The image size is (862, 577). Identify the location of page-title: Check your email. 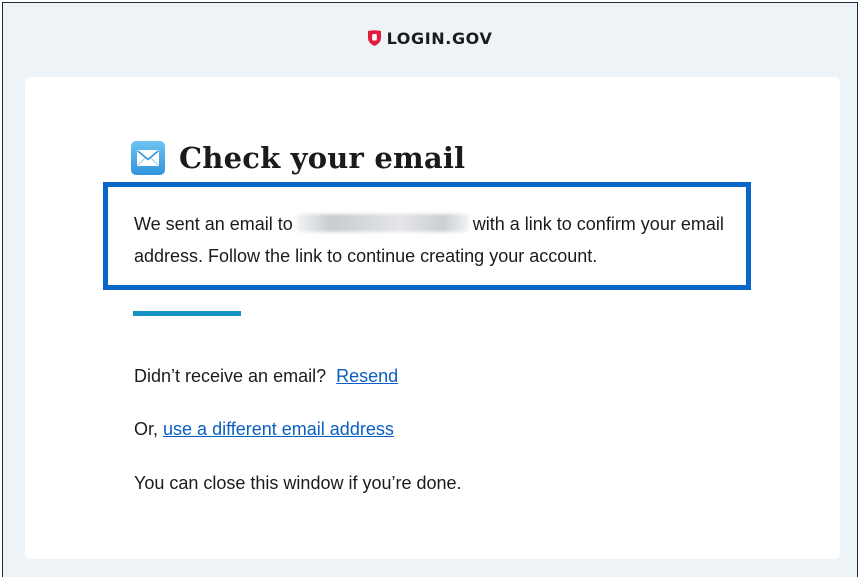
(298, 158).